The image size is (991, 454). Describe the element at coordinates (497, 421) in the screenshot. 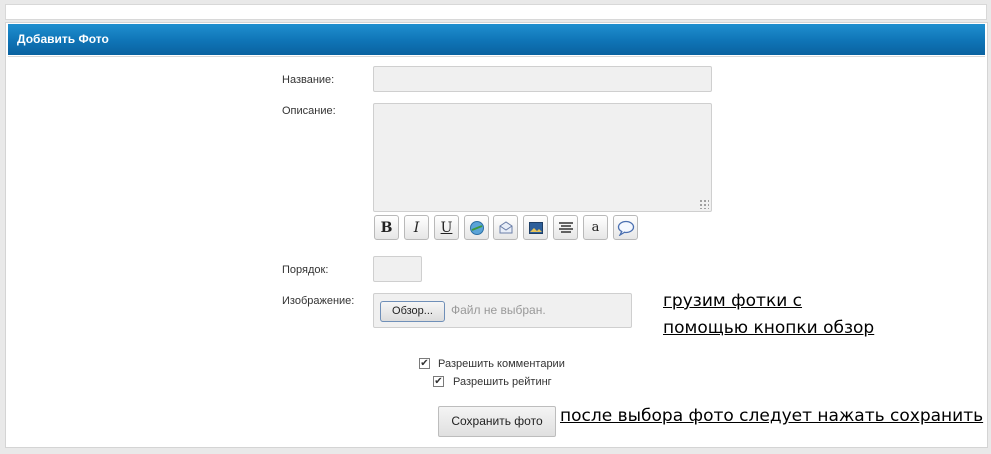

I see `save-photo-button: Сохранить фото` at that location.